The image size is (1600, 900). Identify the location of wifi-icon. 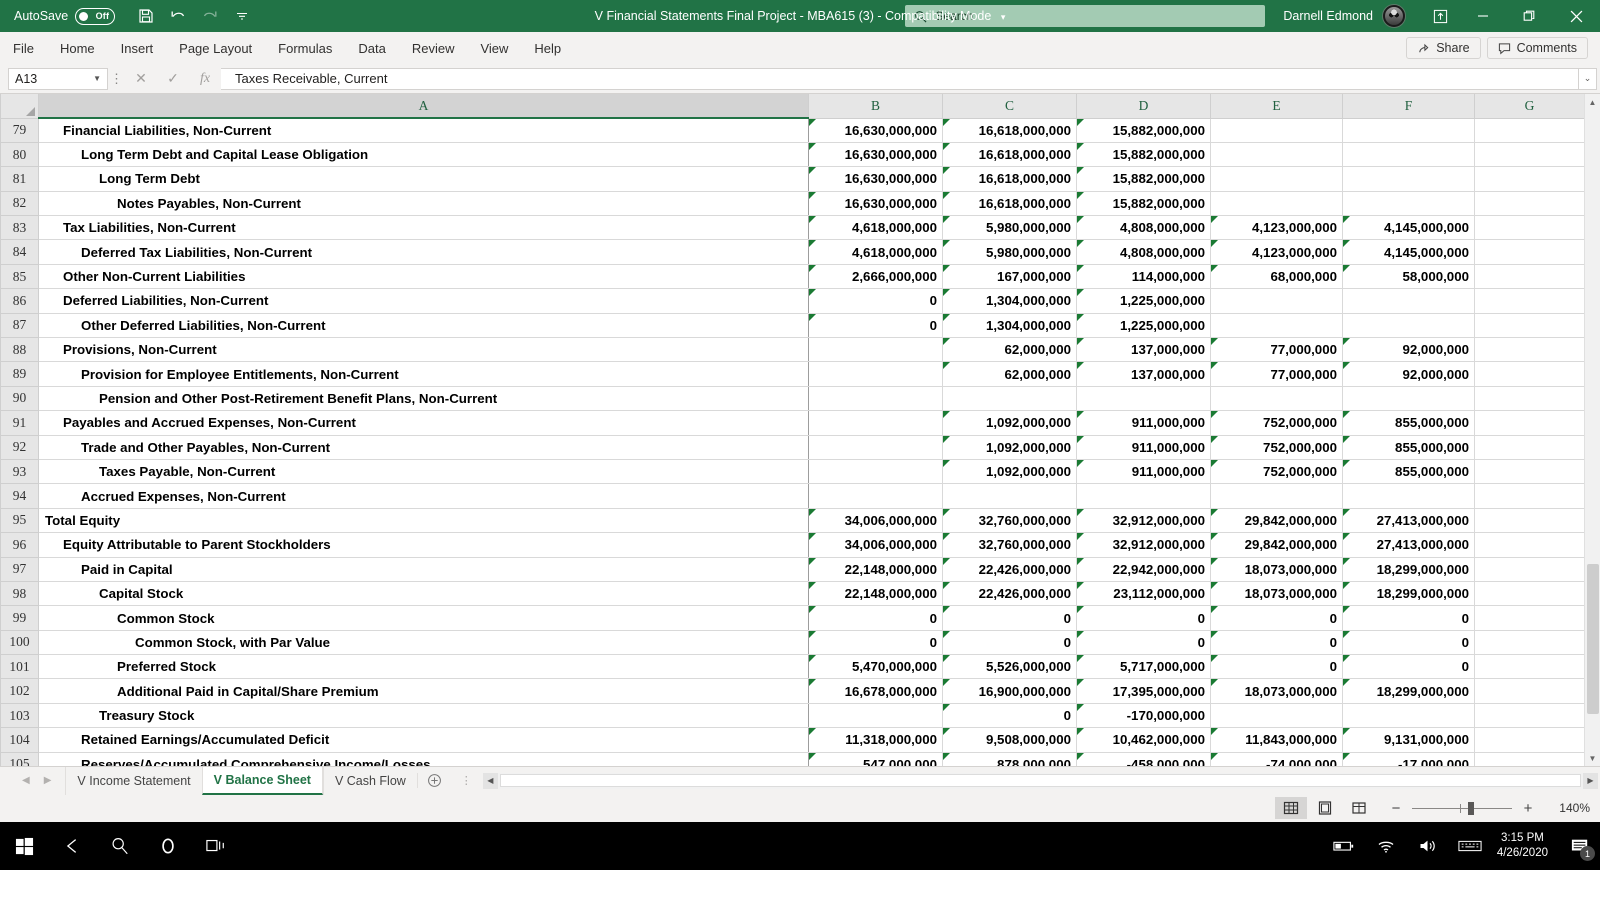
(1386, 846).